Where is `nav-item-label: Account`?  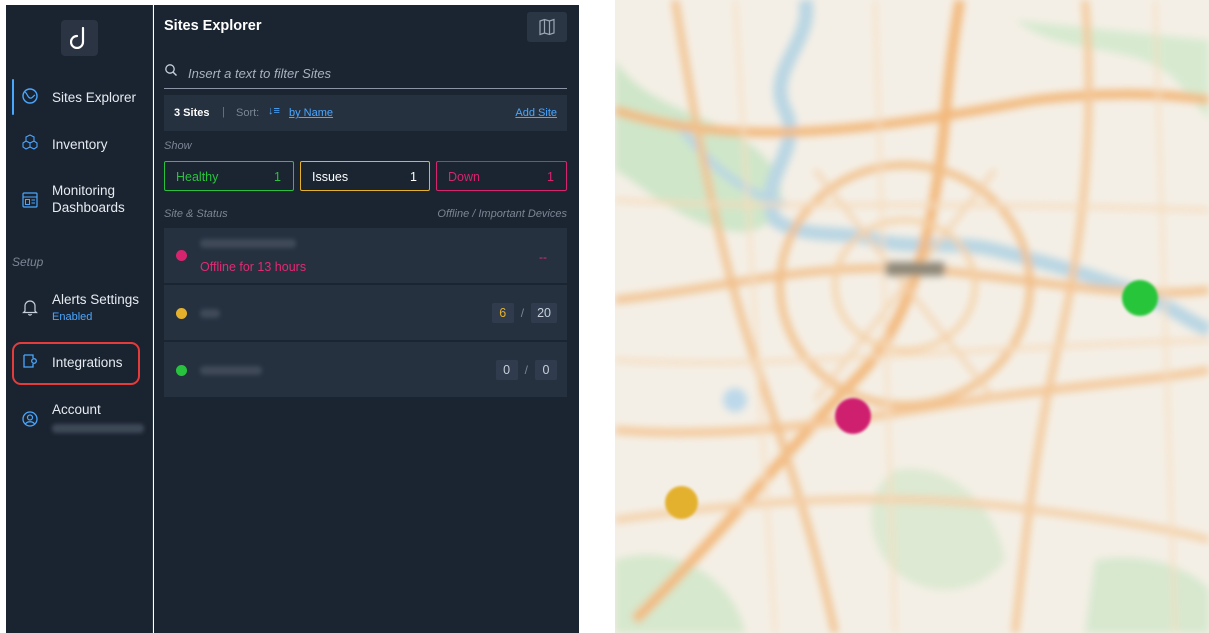 nav-item-label: Account is located at coordinates (98, 419).